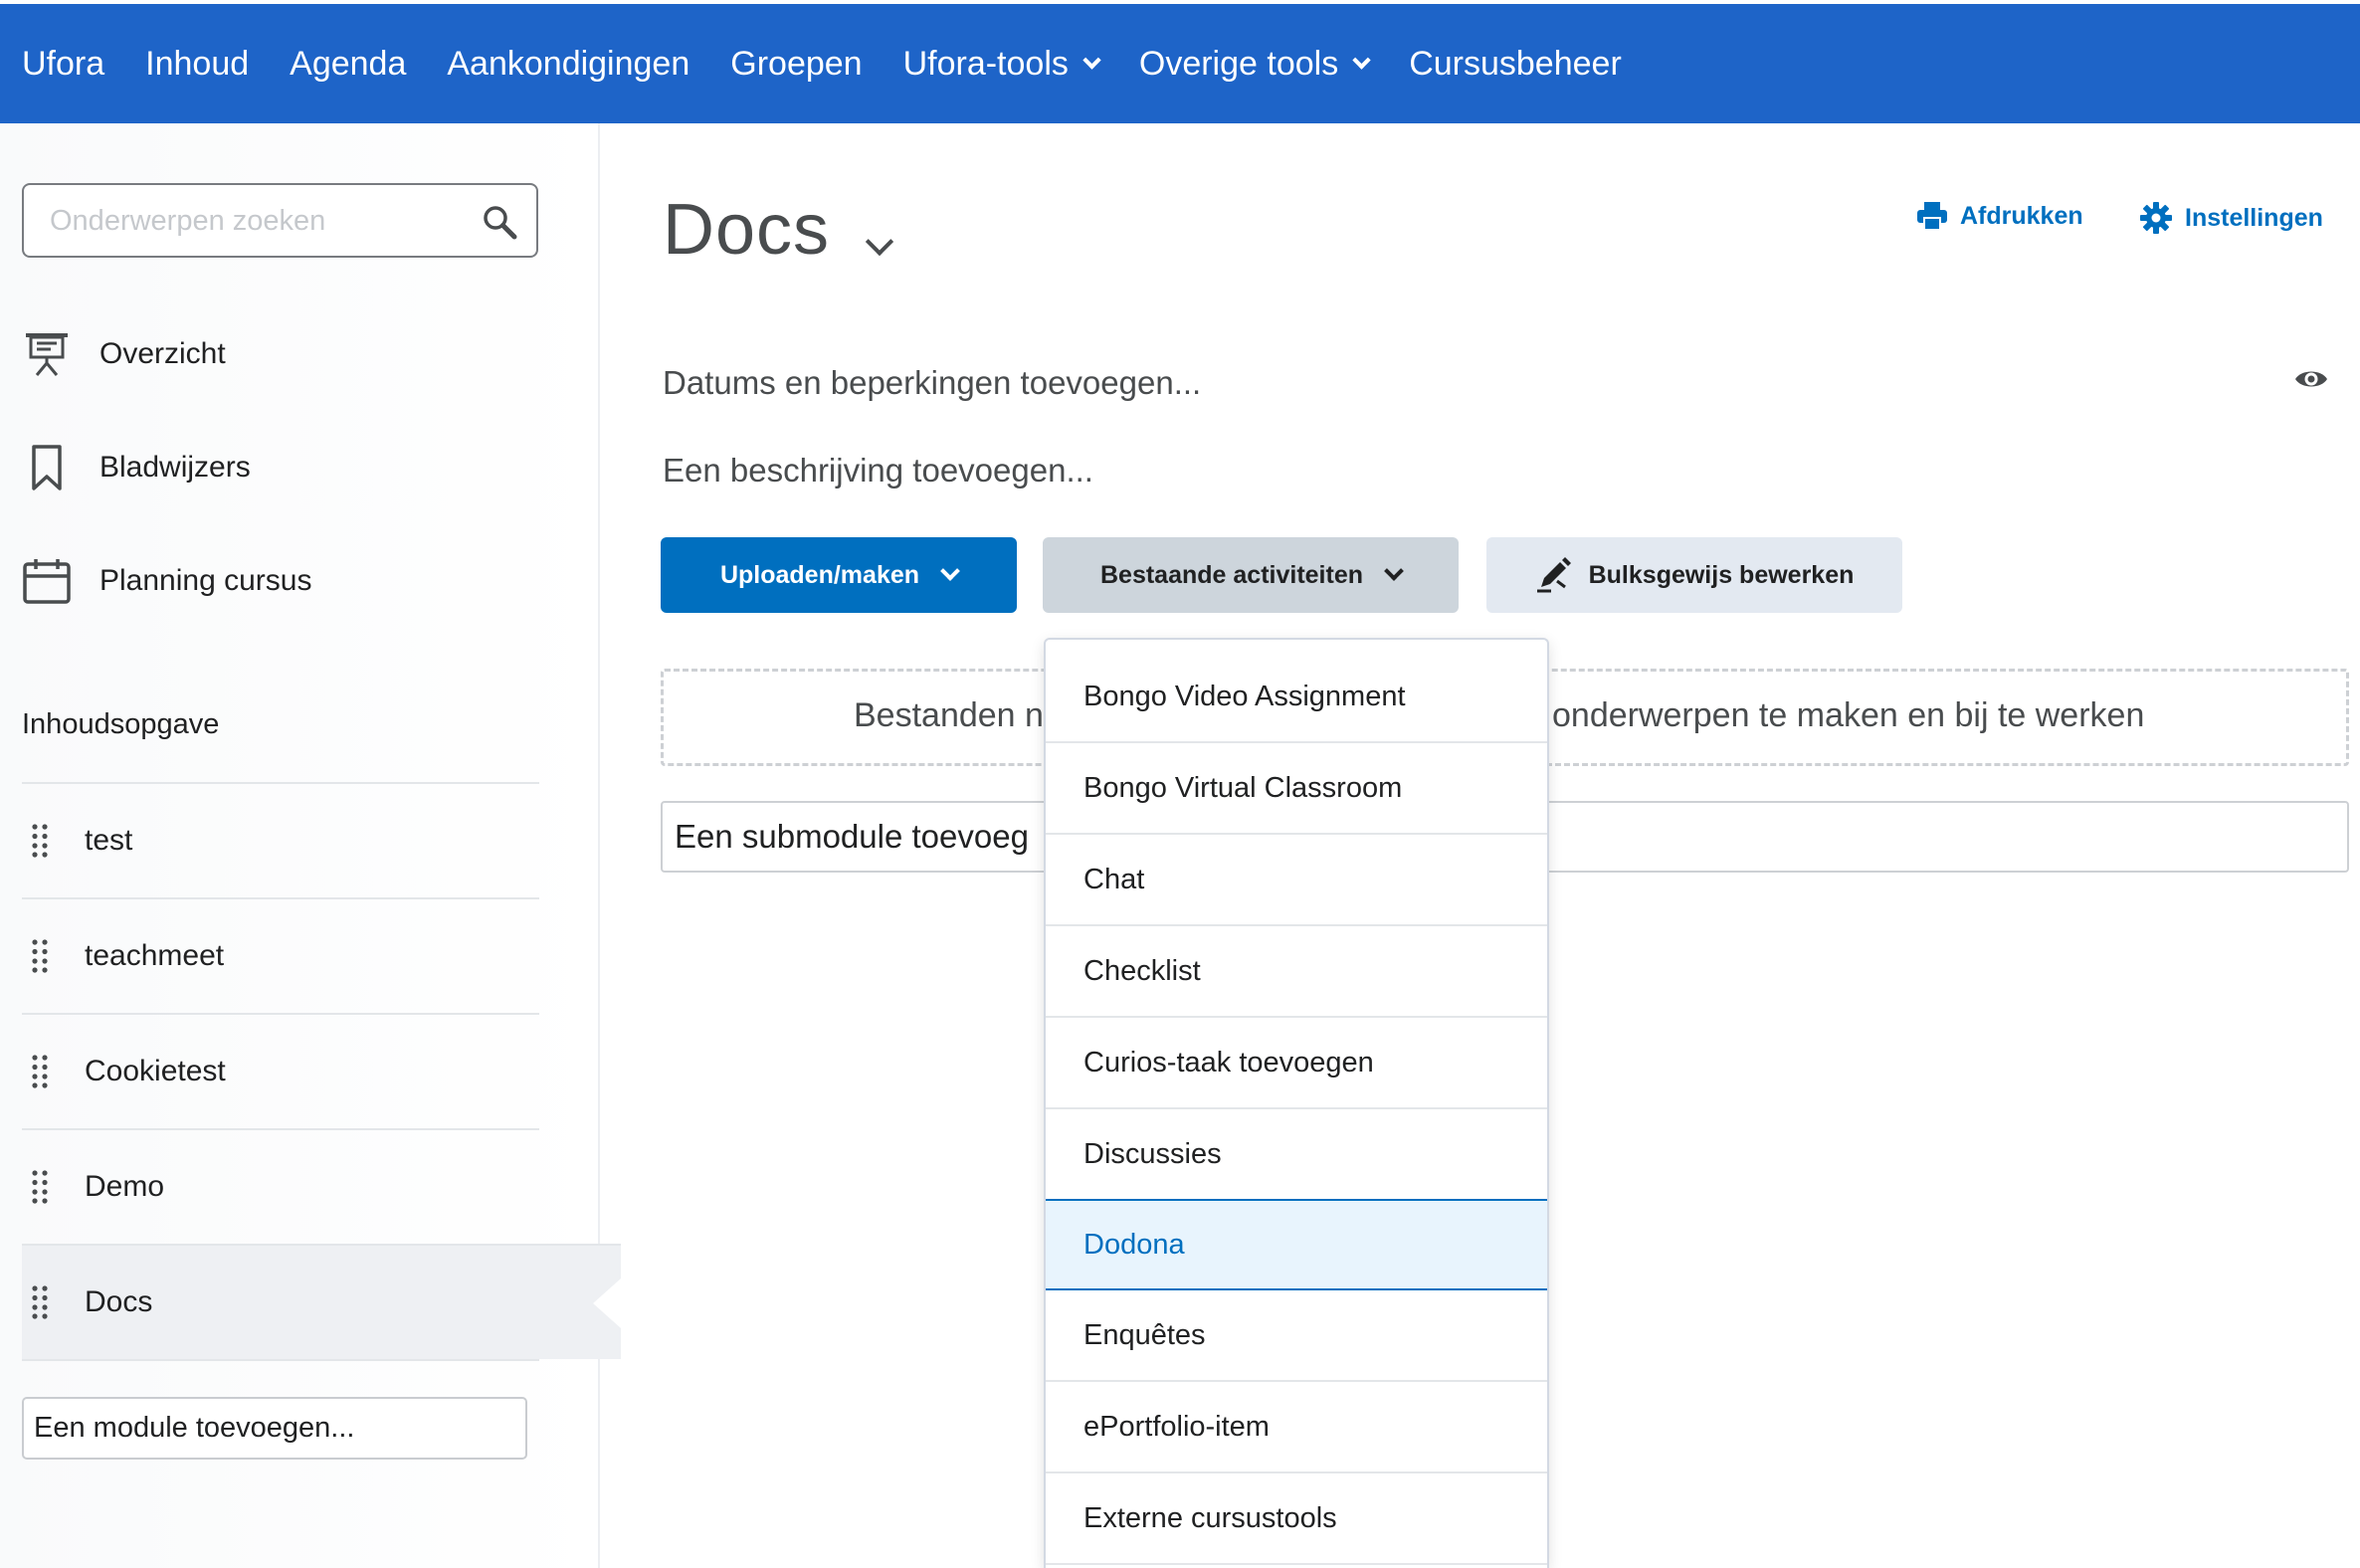  I want to click on drop-zone-text-start: Bestanden n, so click(949, 715).